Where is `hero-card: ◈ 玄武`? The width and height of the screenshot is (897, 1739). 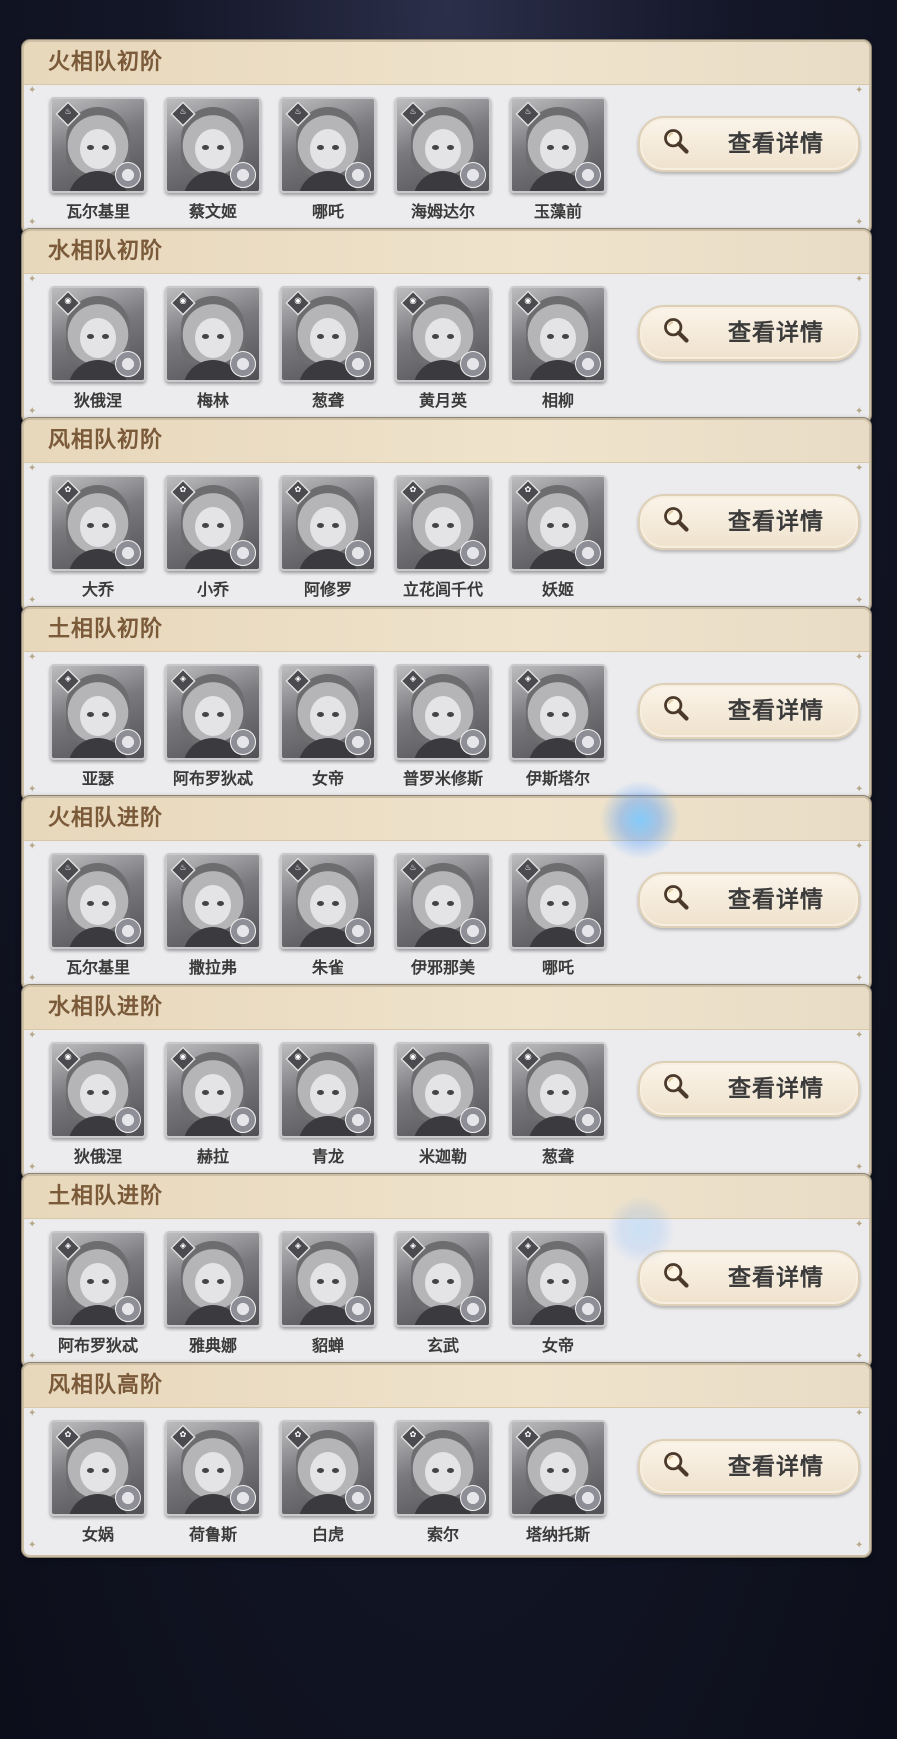
hero-card: ◈ 玄武 is located at coordinates (443, 1293).